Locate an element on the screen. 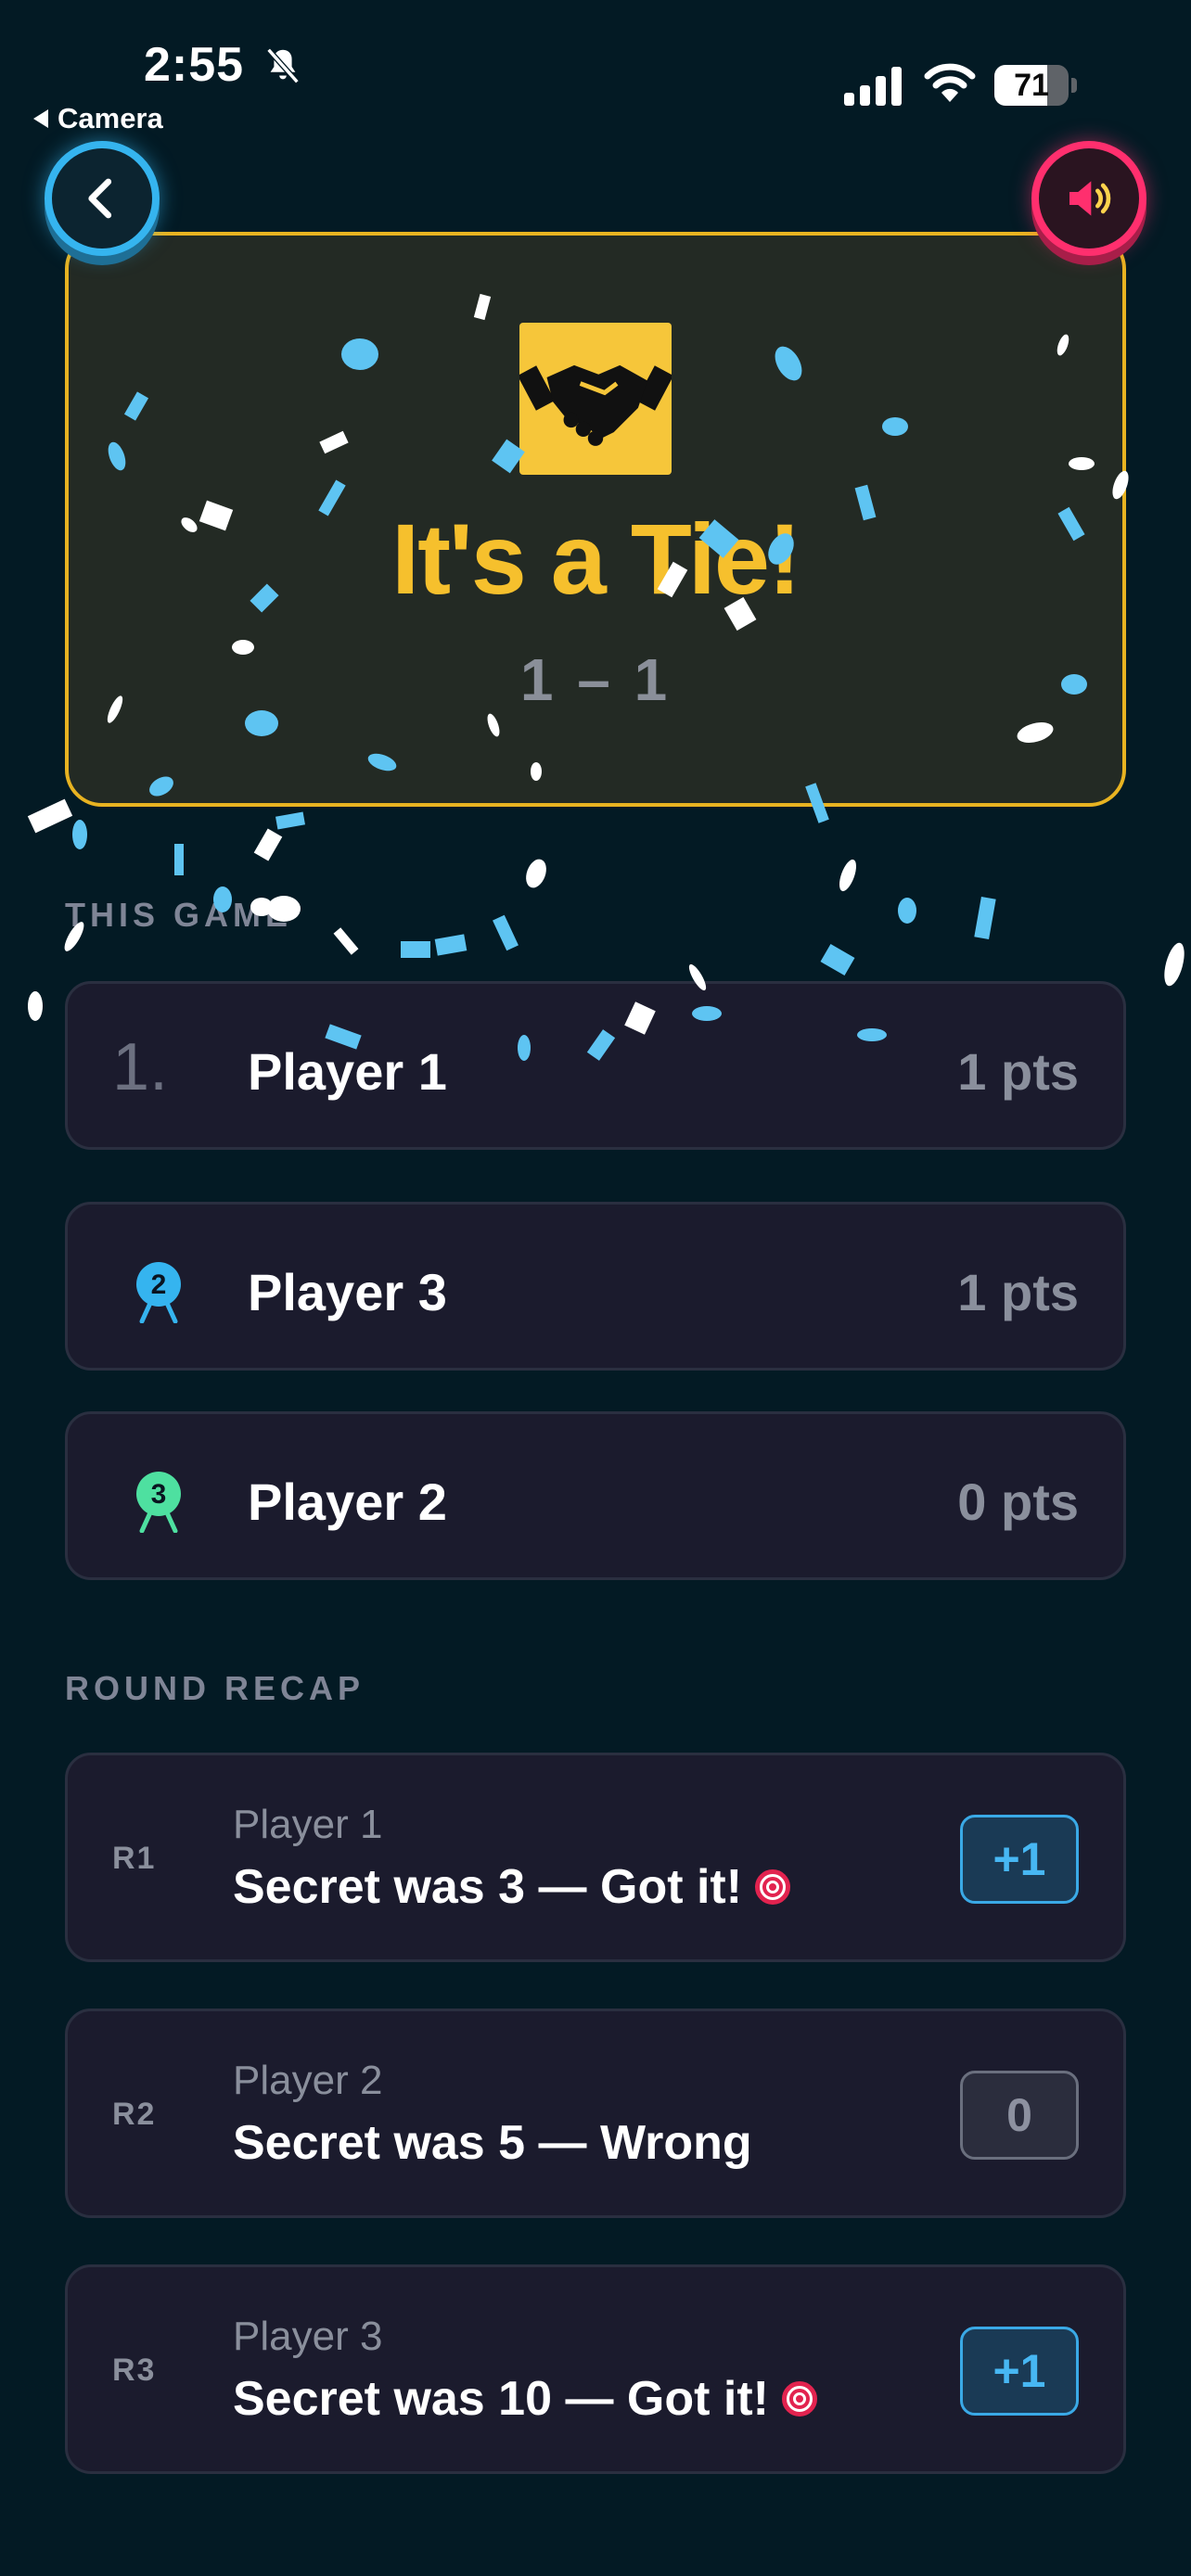  leaderboard-row: 1. Player 1 1 pts is located at coordinates (595, 1065).